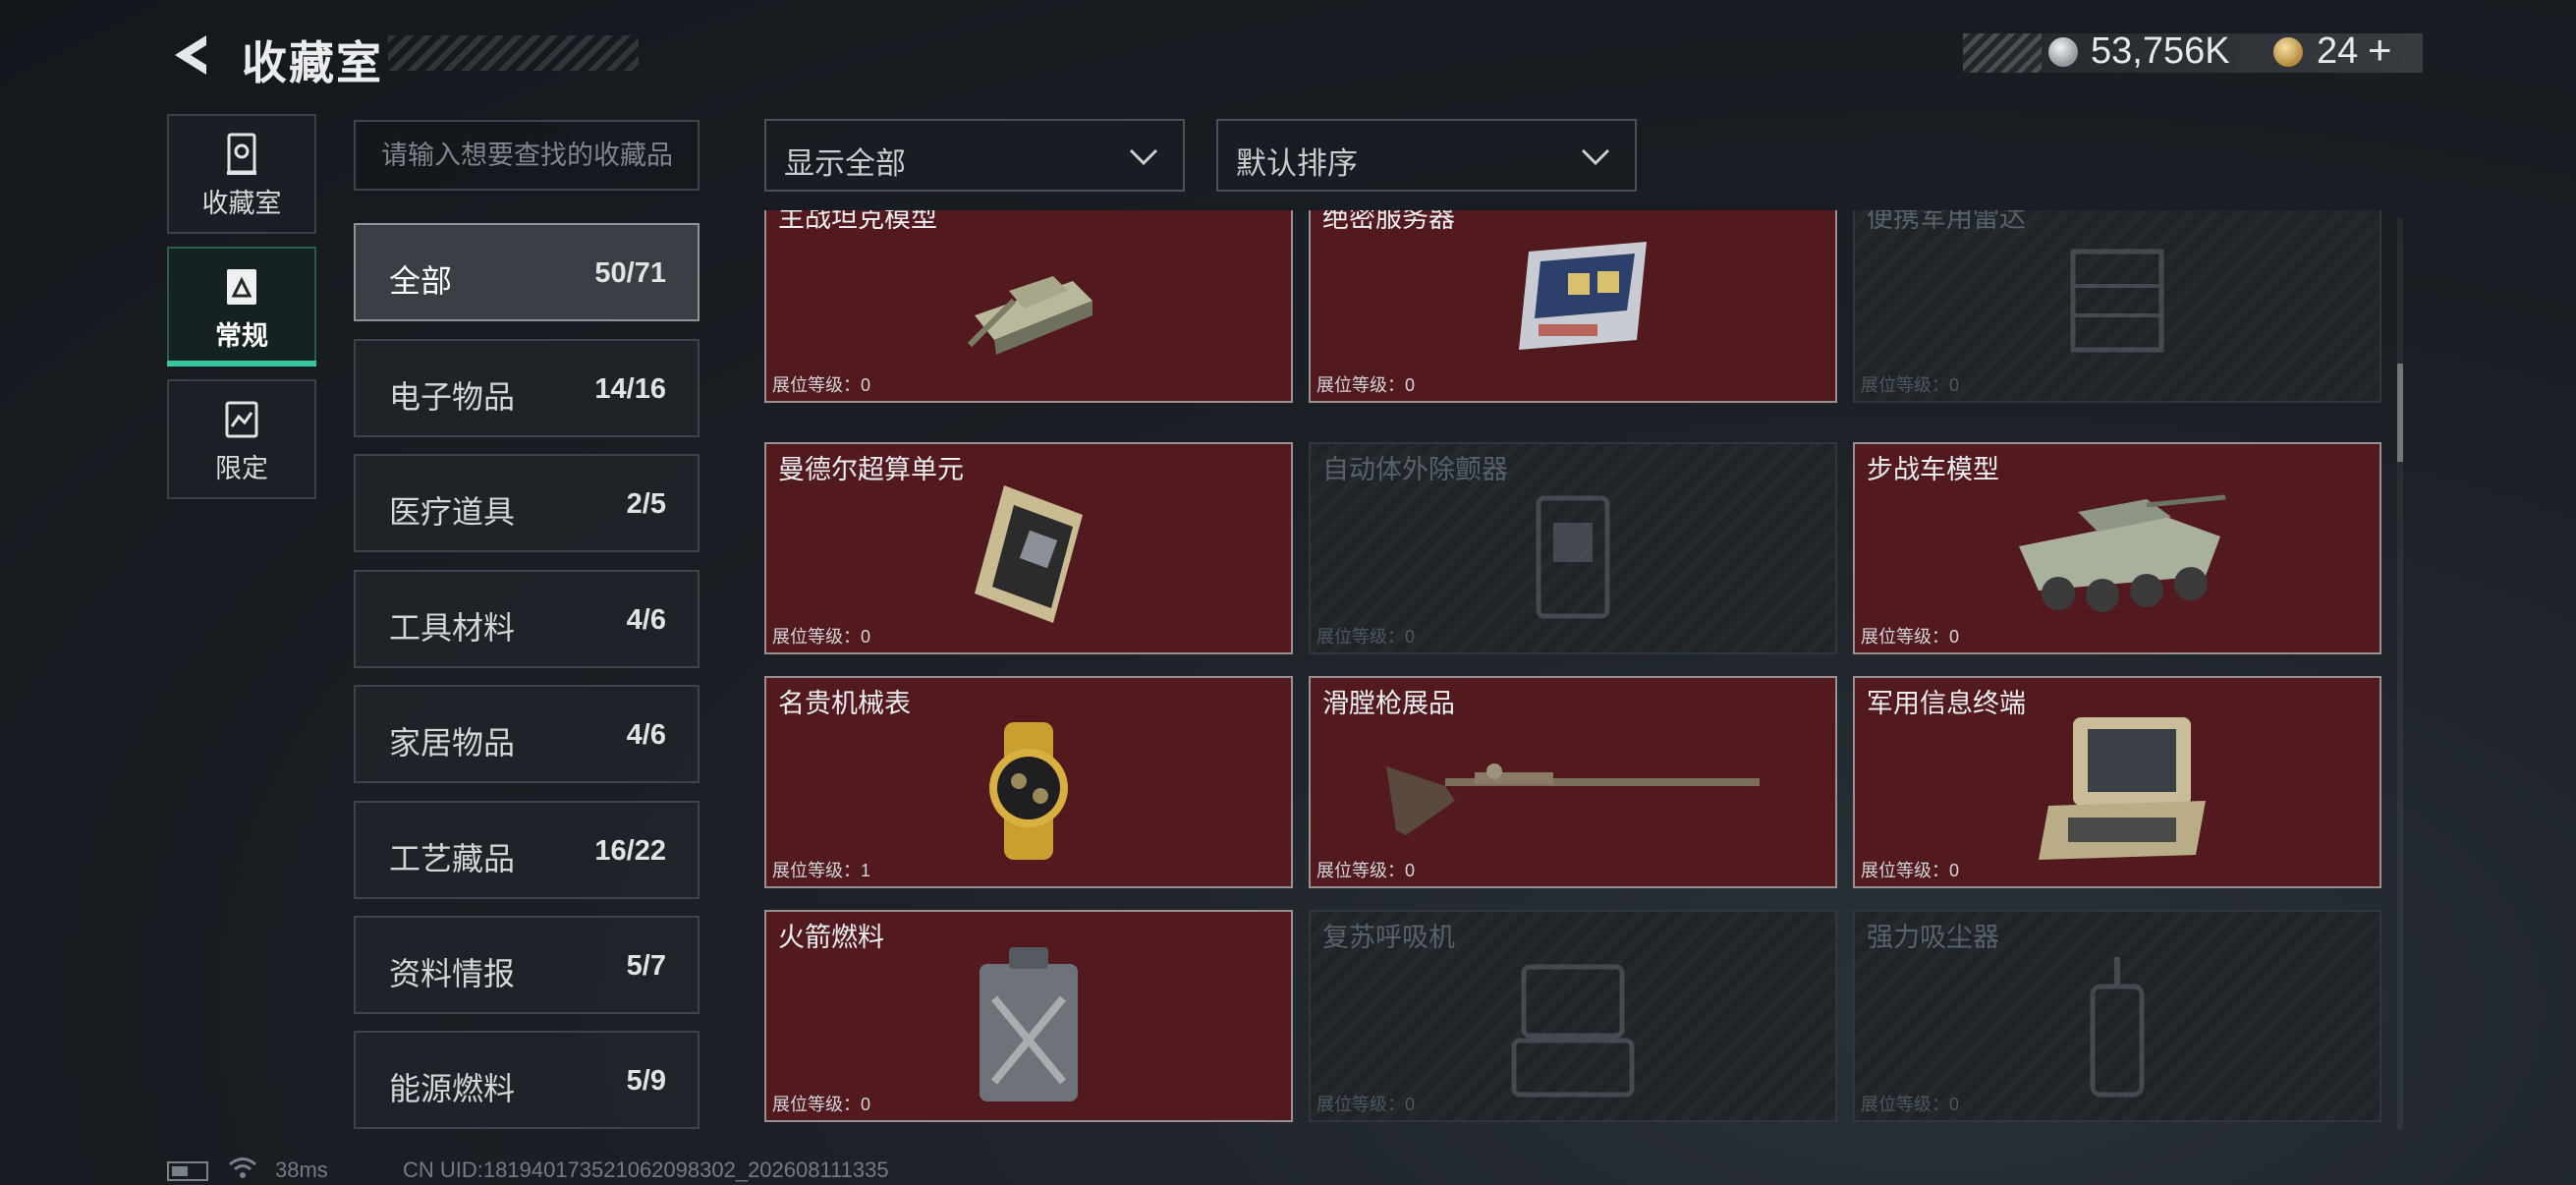  I want to click on category-count: 2/5, so click(646, 504).